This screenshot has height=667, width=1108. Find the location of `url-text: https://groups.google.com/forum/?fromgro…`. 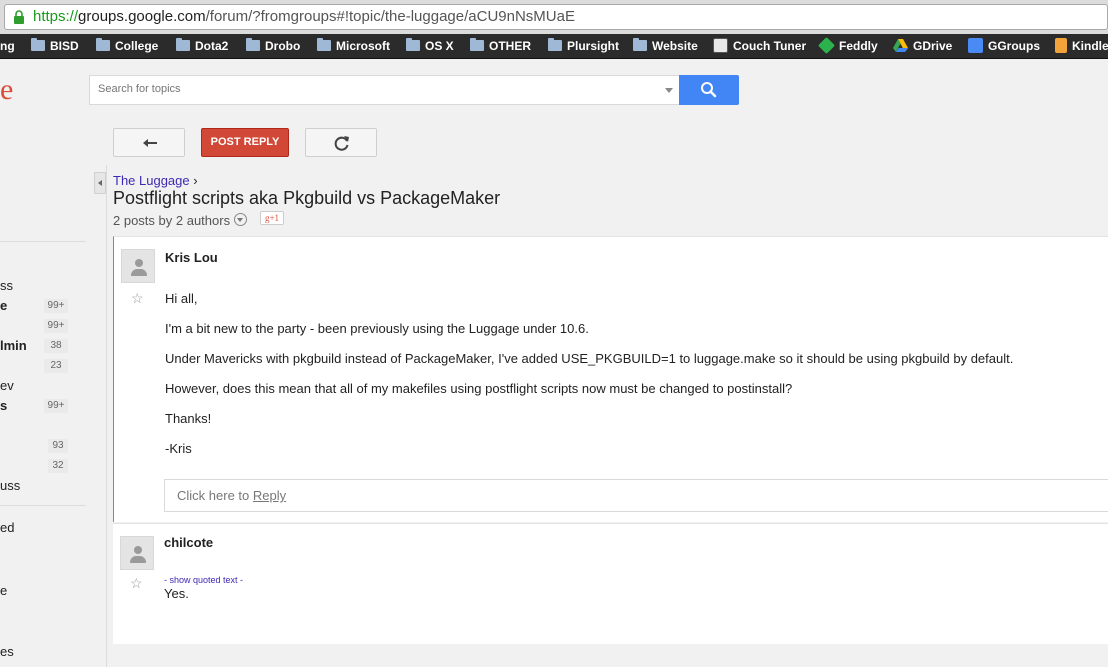

url-text: https://groups.google.com/forum/?fromgro… is located at coordinates (304, 16).